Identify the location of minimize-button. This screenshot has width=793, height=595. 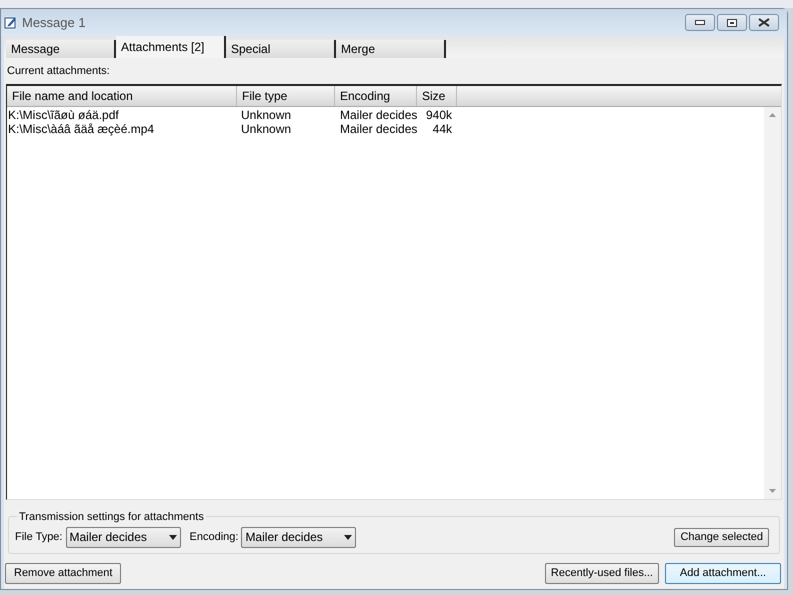
(700, 22).